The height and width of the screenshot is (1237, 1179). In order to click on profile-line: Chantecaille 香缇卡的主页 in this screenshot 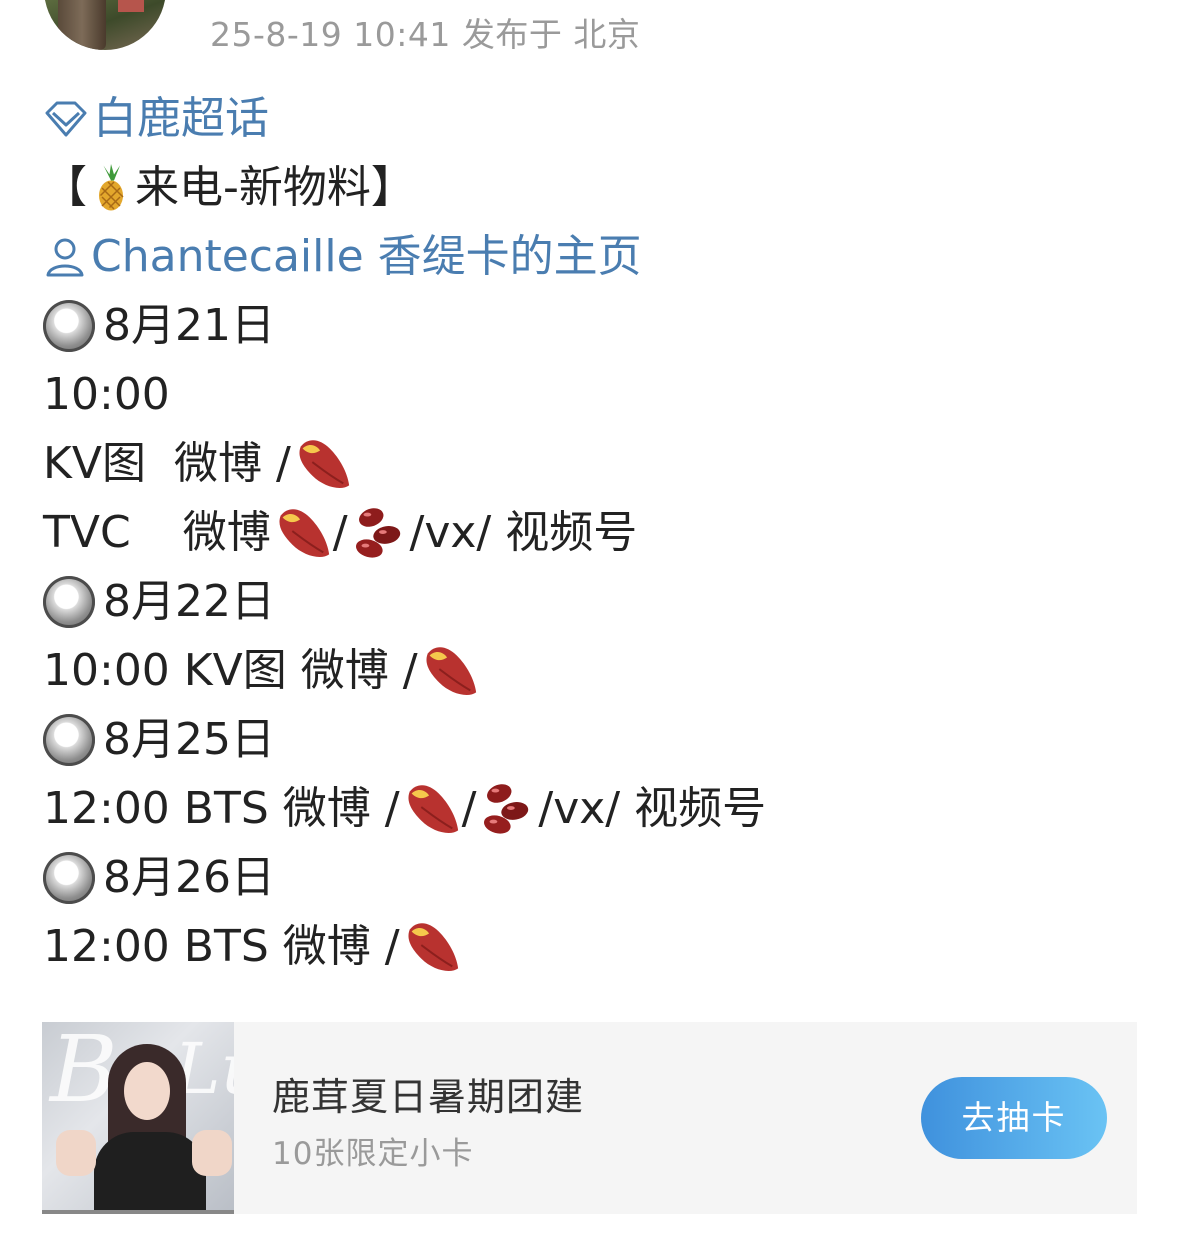, I will do `click(593, 256)`.